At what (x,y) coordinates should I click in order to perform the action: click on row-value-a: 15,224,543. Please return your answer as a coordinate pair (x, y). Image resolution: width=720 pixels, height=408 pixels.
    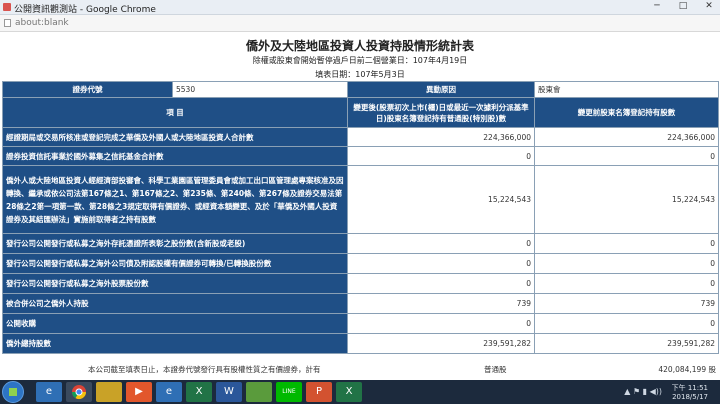
    Looking at the image, I should click on (441, 199).